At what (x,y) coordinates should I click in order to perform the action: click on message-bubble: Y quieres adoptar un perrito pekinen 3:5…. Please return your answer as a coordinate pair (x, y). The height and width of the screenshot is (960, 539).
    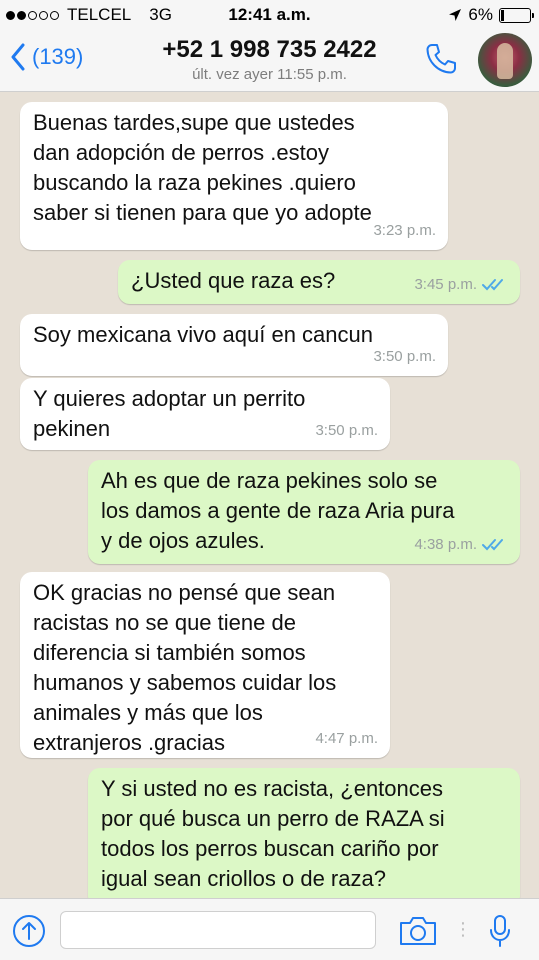
    Looking at the image, I should click on (205, 414).